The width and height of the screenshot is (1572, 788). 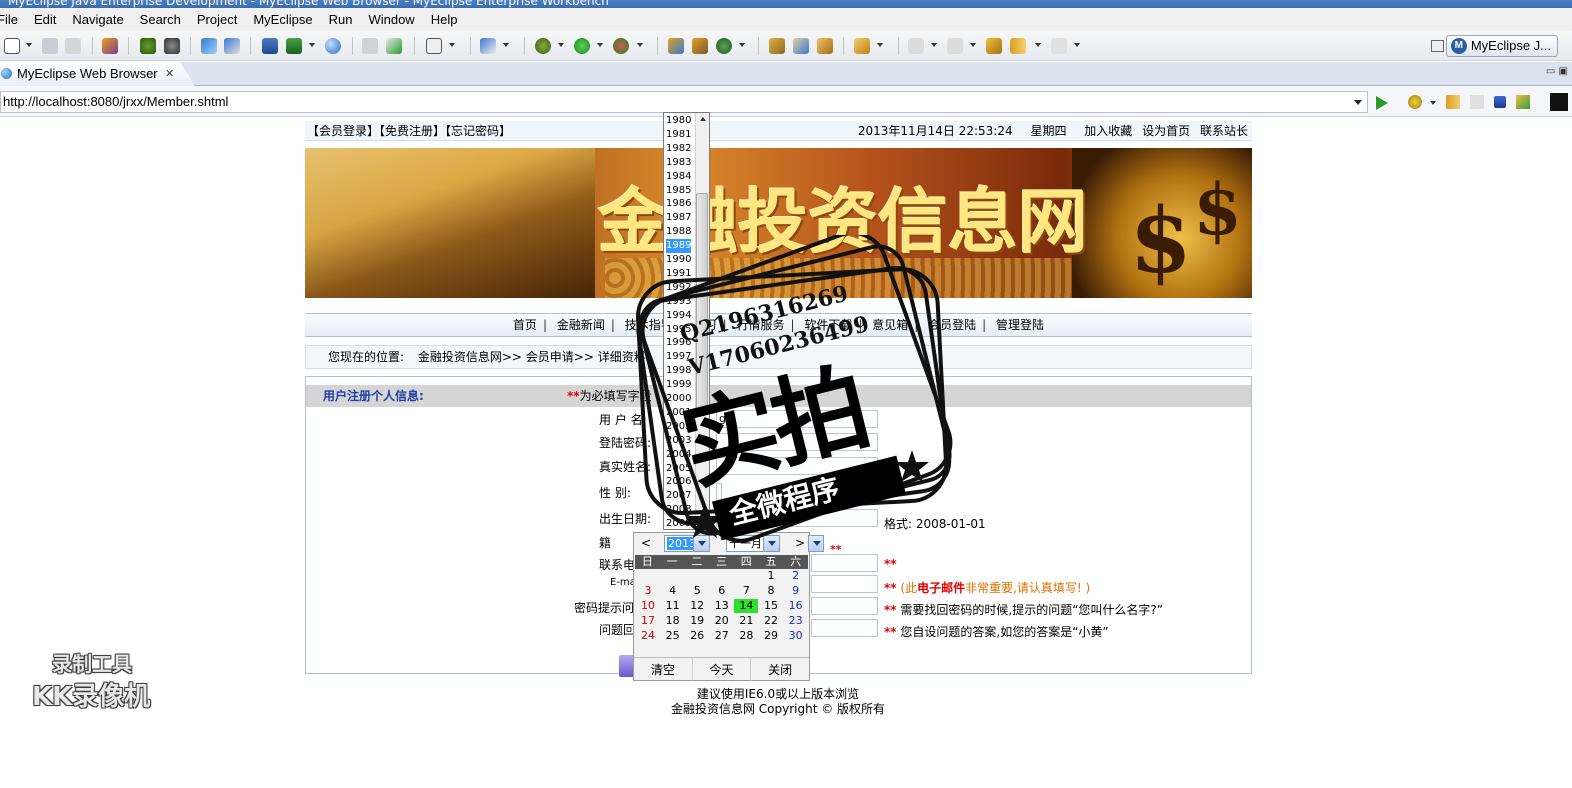 I want to click on year-option: 2006, so click(x=678, y=482).